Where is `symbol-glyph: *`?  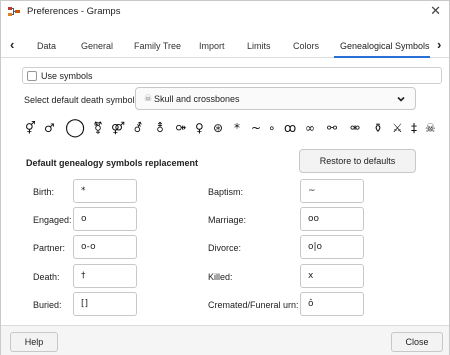 symbol-glyph: * is located at coordinates (237, 128).